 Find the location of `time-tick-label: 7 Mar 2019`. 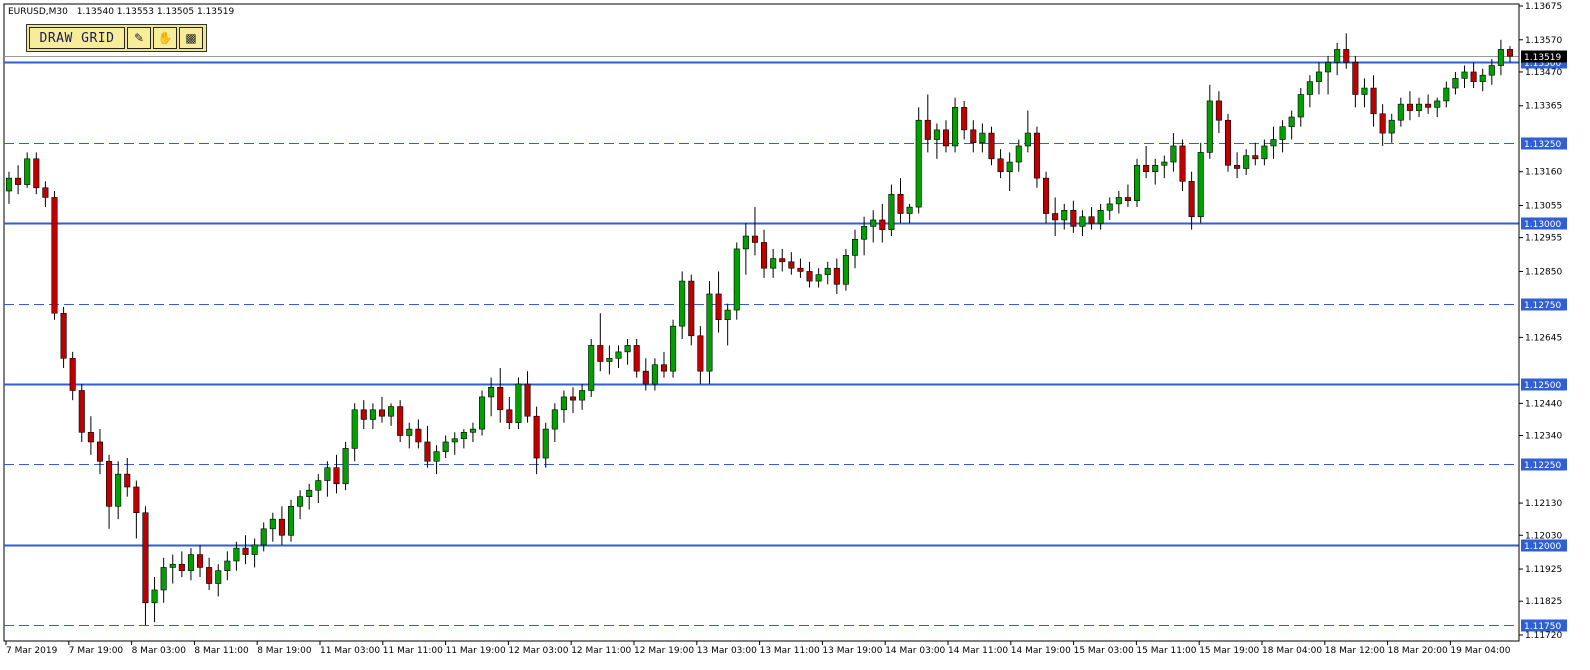

time-tick-label: 7 Mar 2019 is located at coordinates (32, 651).